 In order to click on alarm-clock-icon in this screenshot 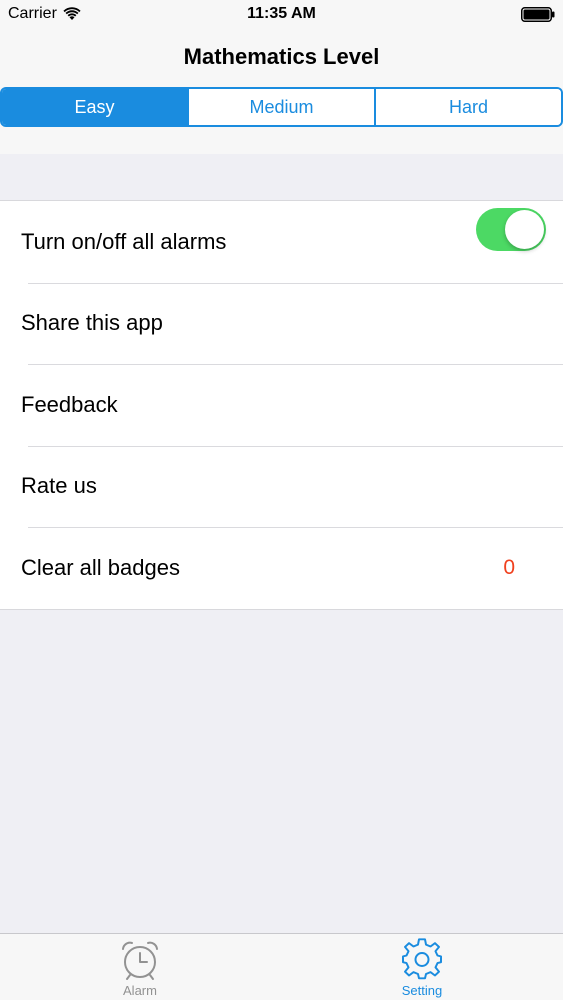, I will do `click(140, 960)`.